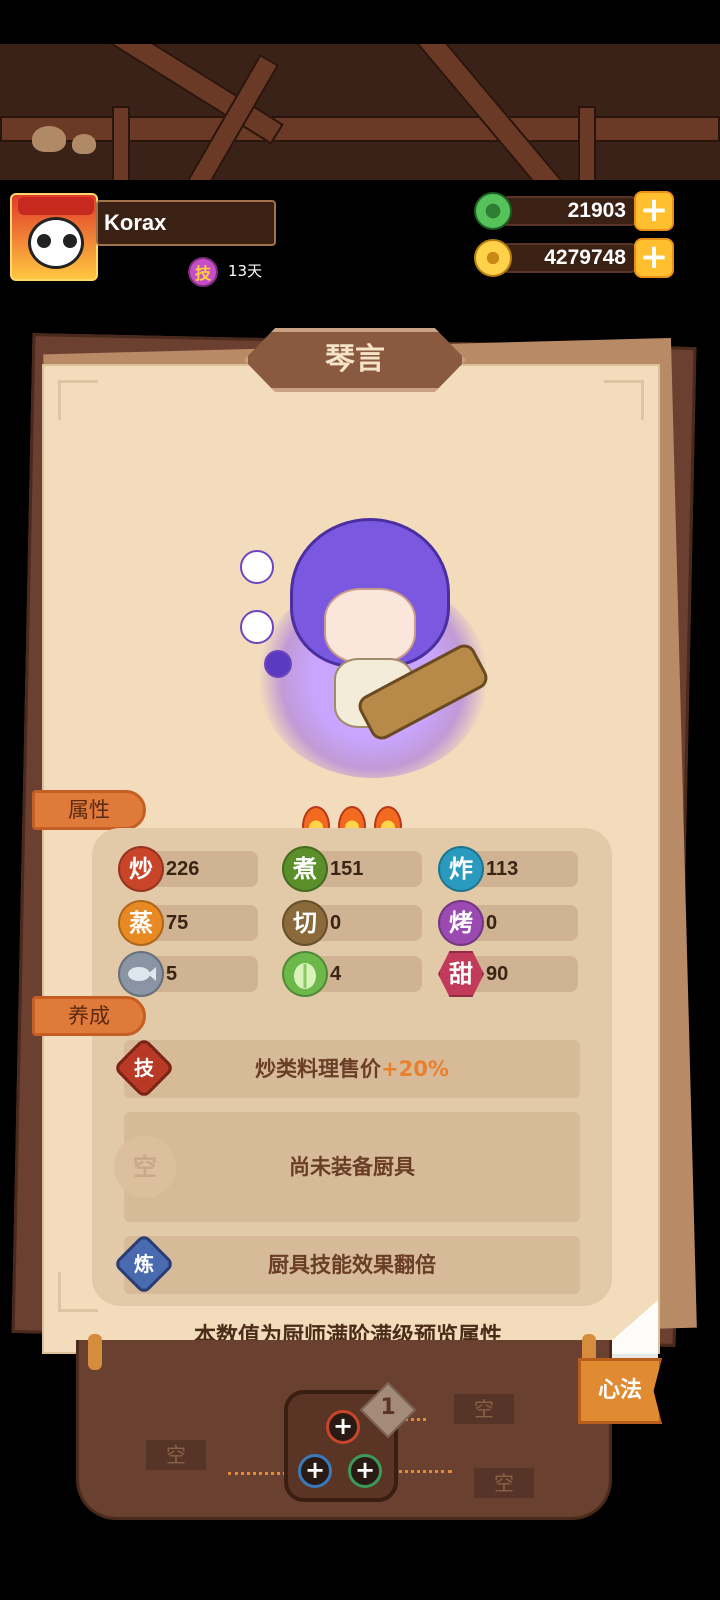 This screenshot has height=1600, width=720. I want to click on stat-value: 151, so click(347, 869).